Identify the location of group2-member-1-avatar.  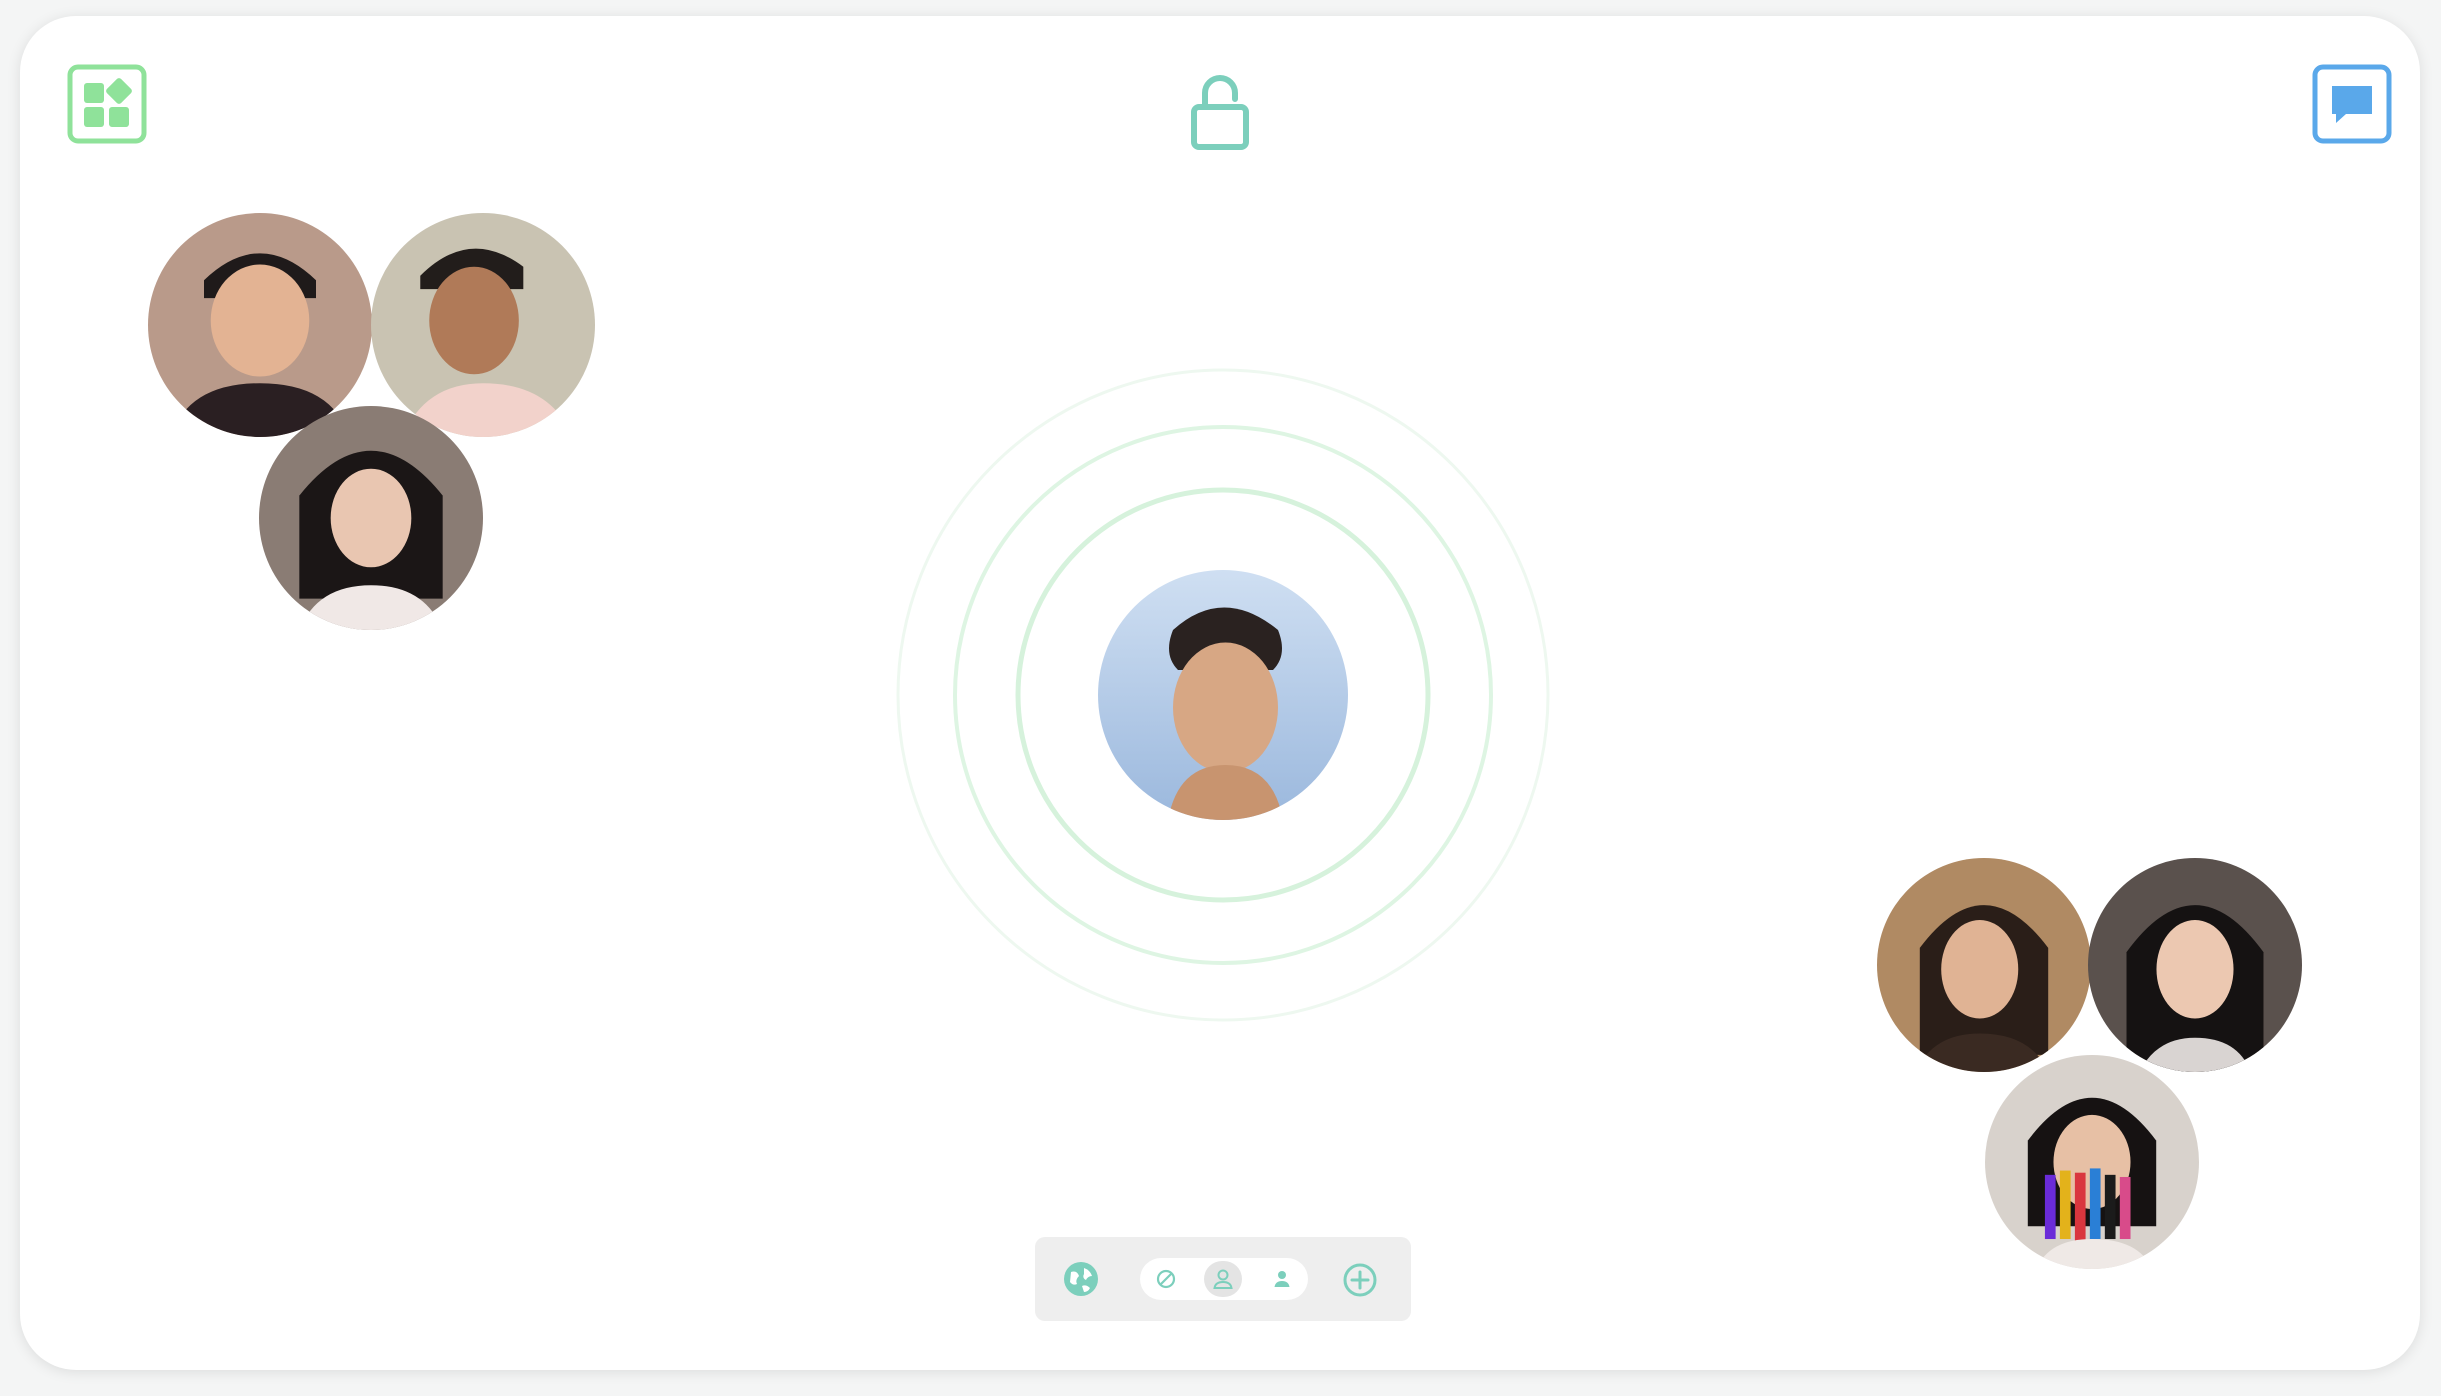
(1984, 965).